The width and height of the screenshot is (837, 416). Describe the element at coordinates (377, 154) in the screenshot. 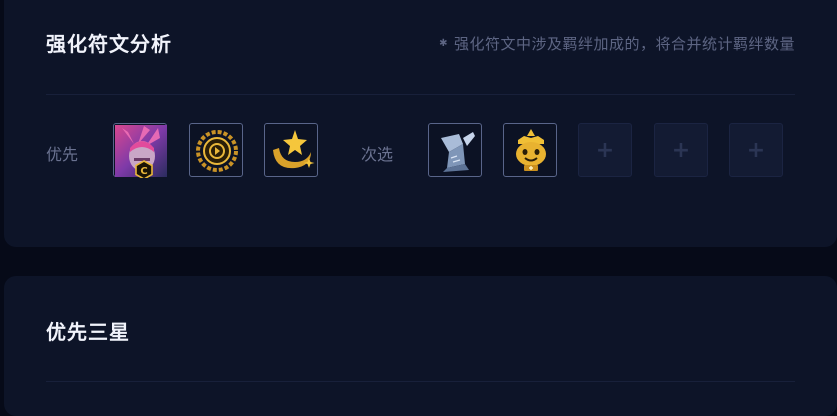

I see `alternative-label: 次选` at that location.